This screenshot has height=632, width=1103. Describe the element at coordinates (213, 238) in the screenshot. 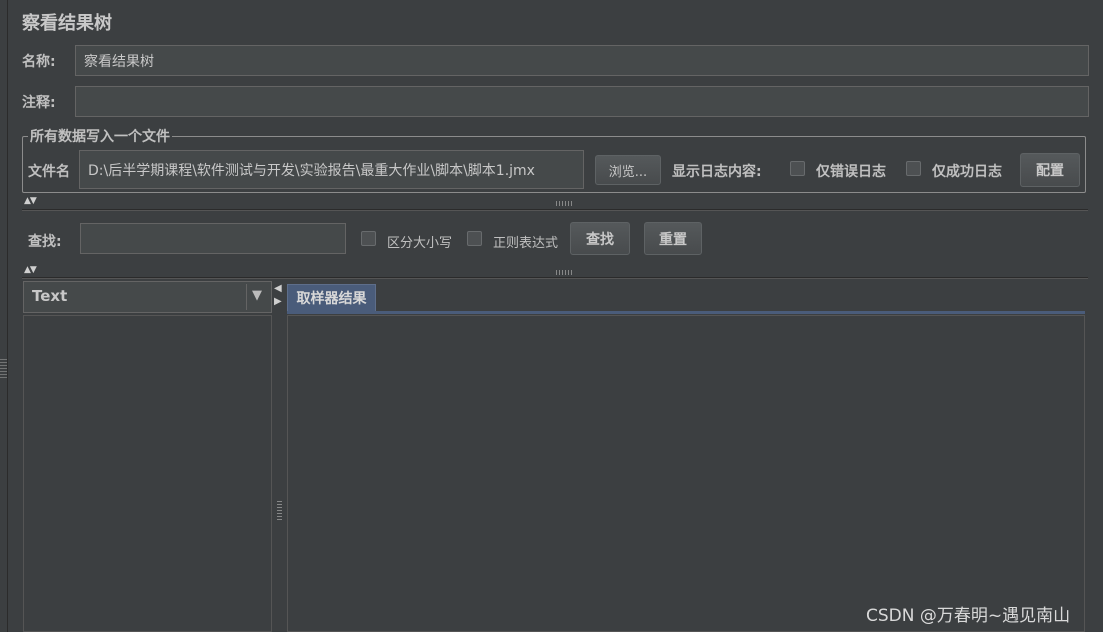

I see `search-input` at that location.